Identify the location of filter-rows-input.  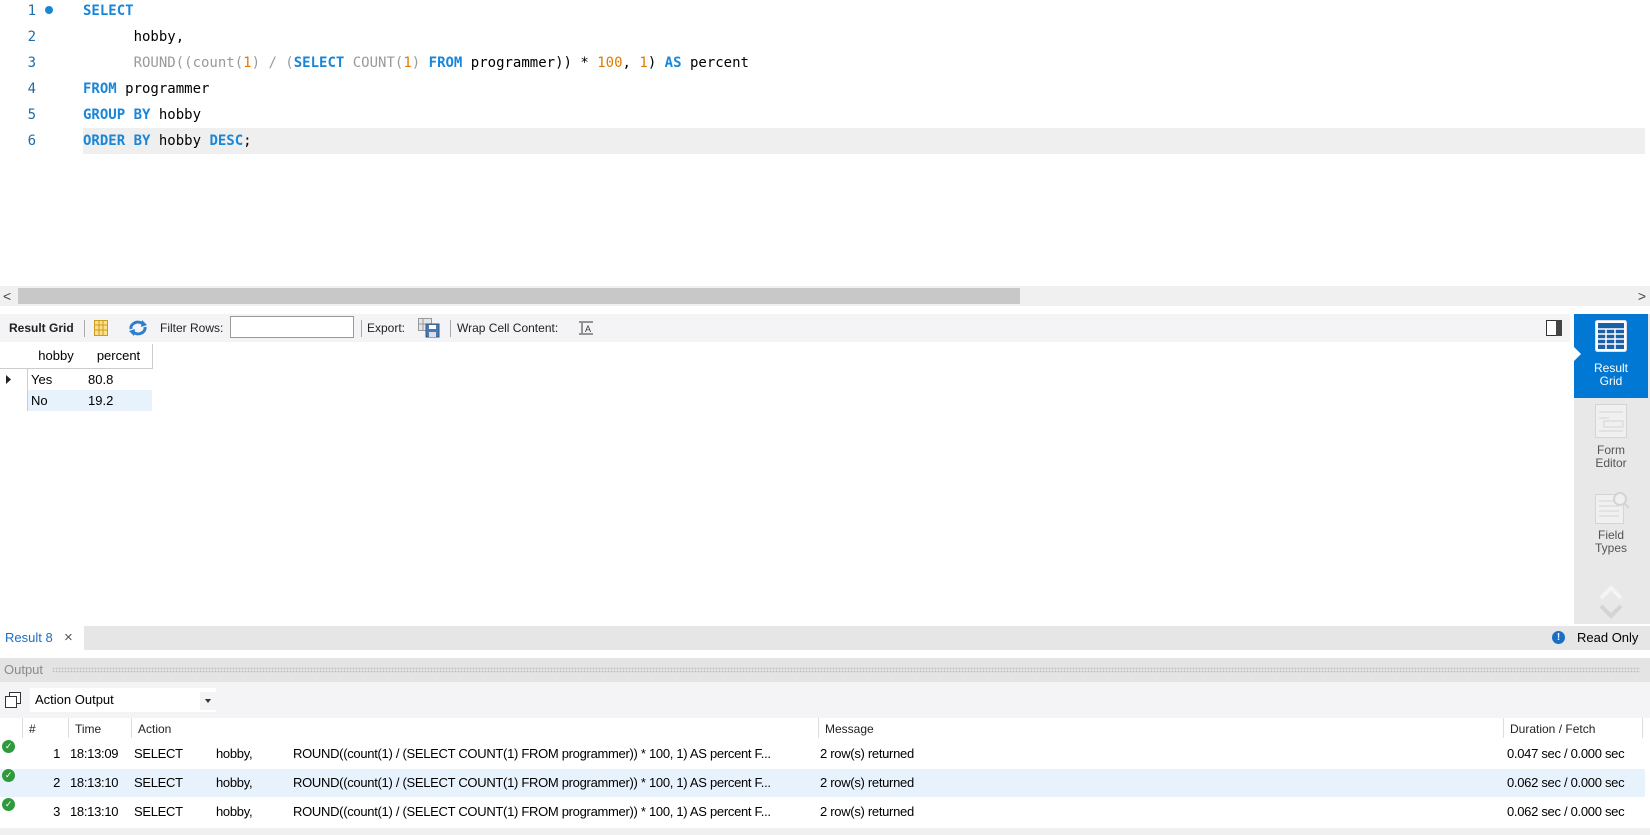
(292, 327).